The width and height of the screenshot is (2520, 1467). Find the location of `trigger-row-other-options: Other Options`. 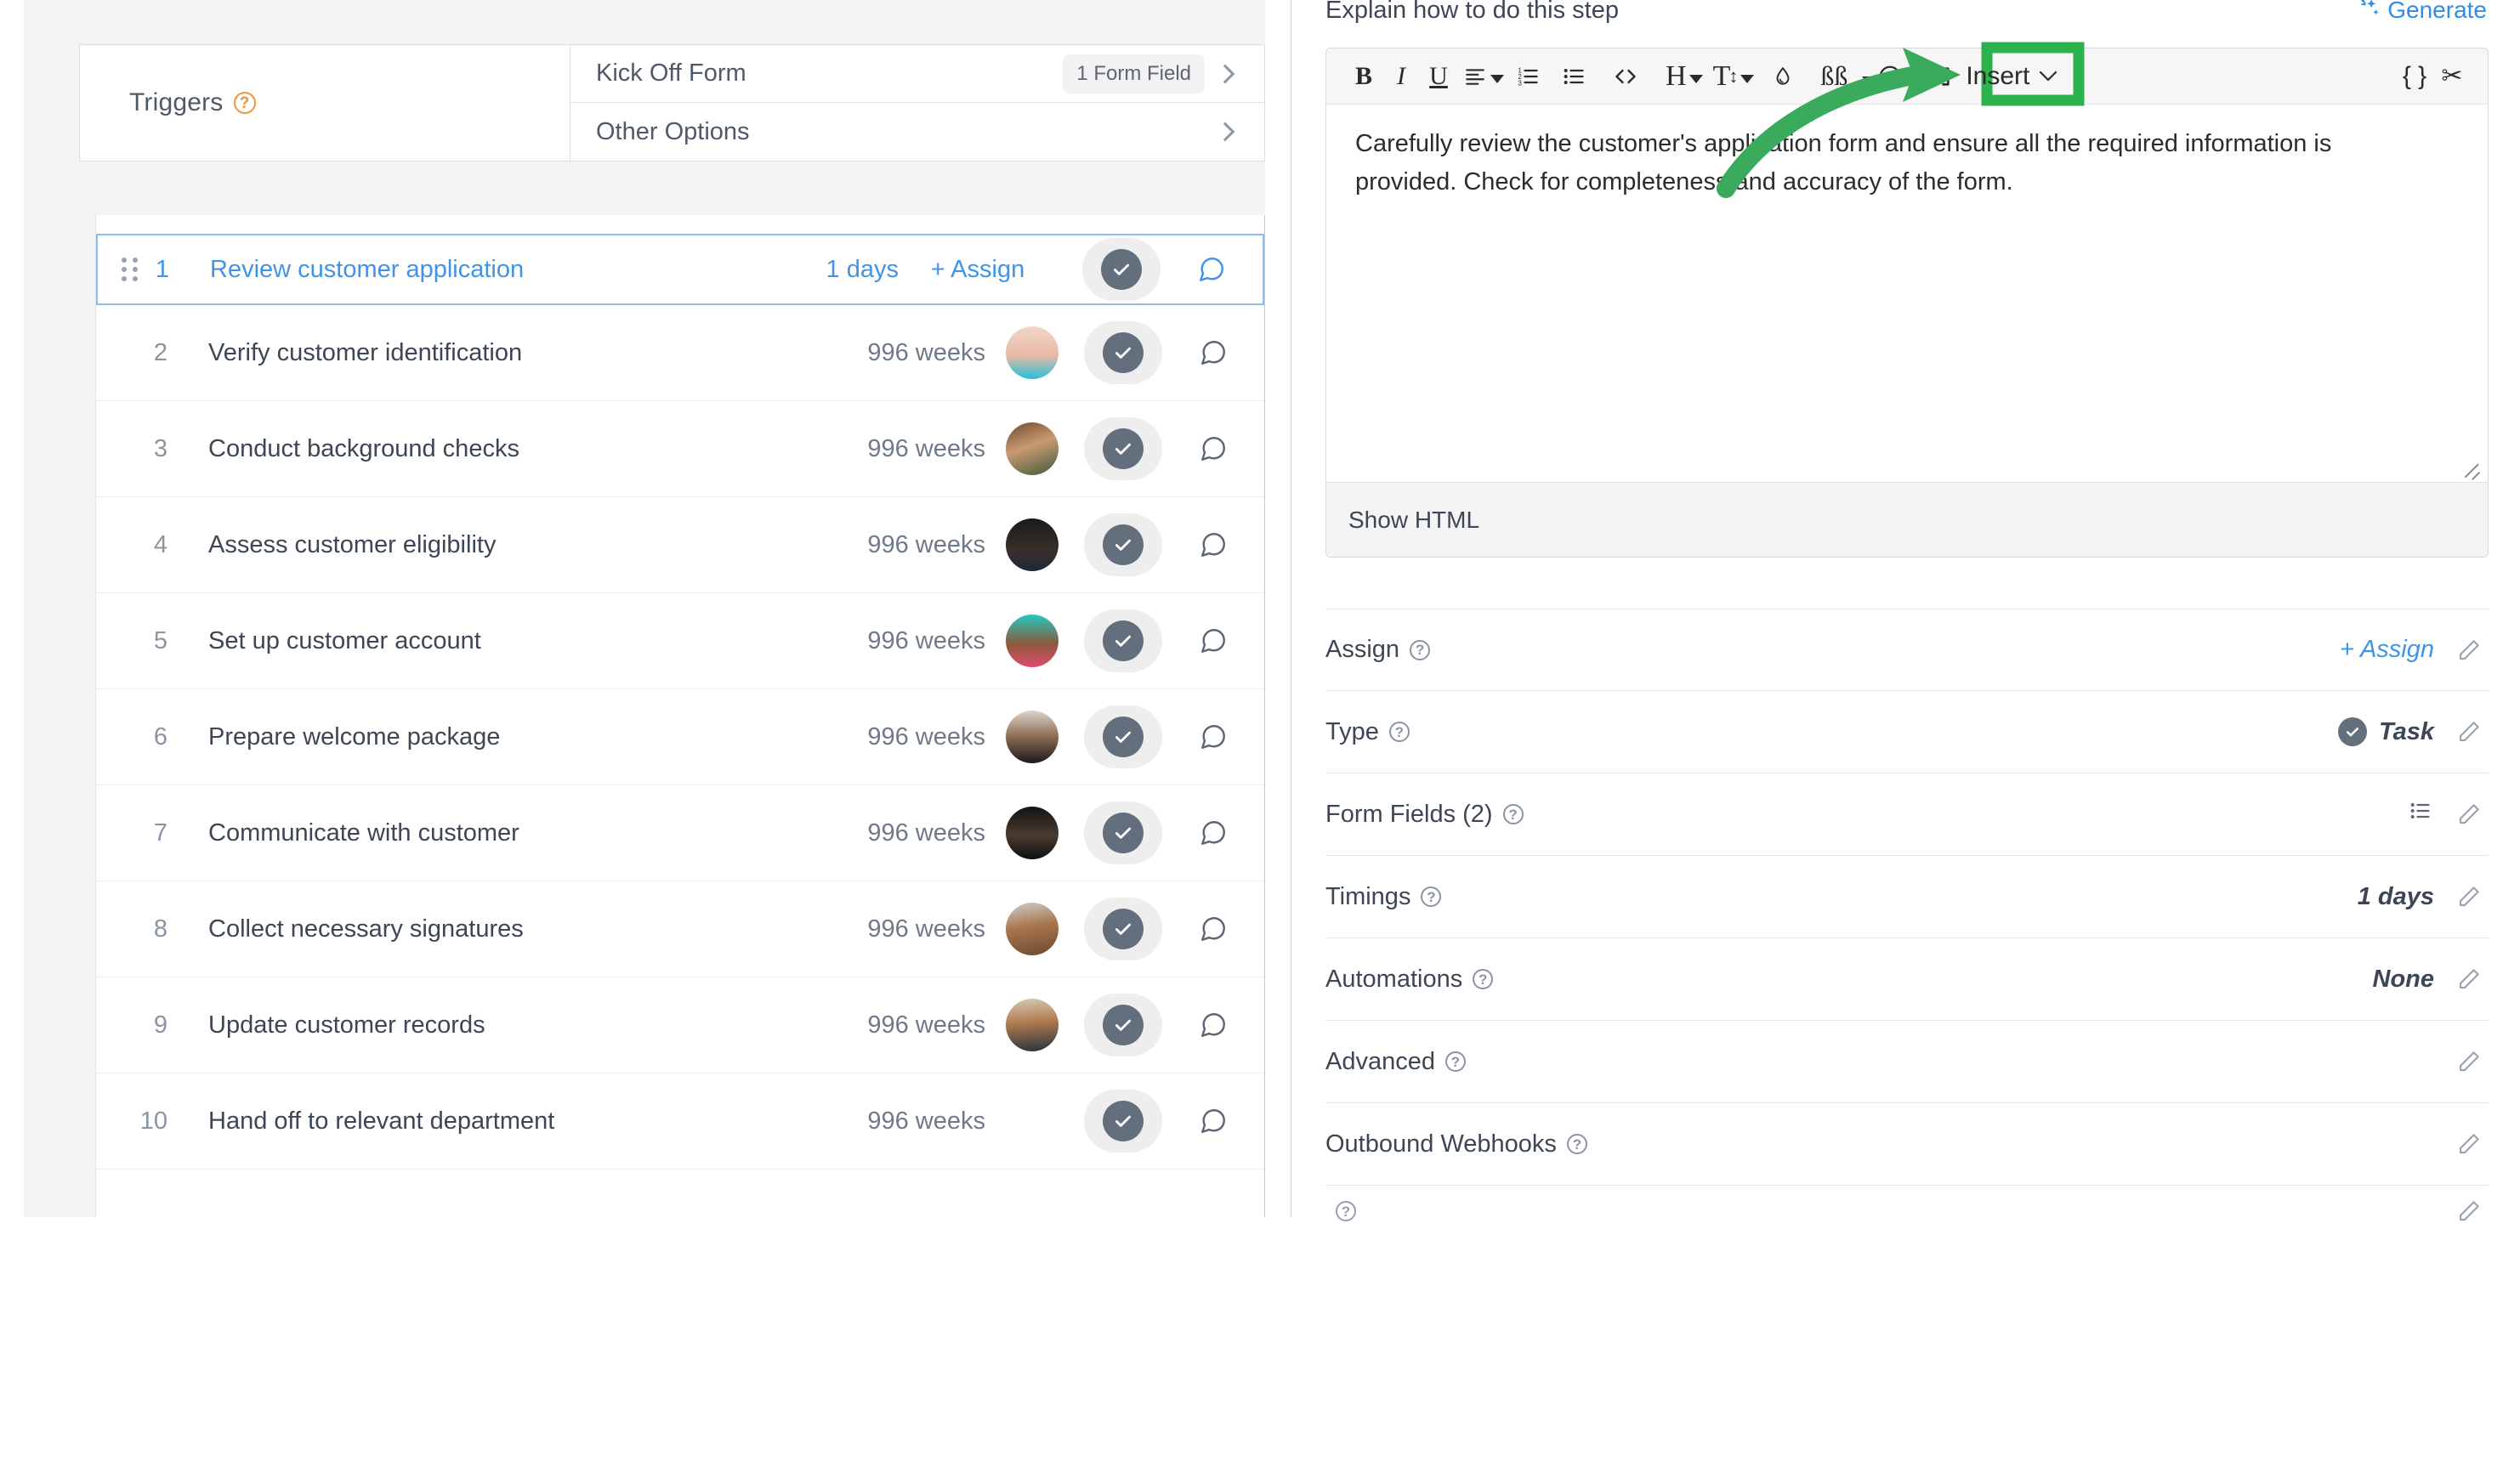

trigger-row-other-options: Other Options is located at coordinates (917, 132).